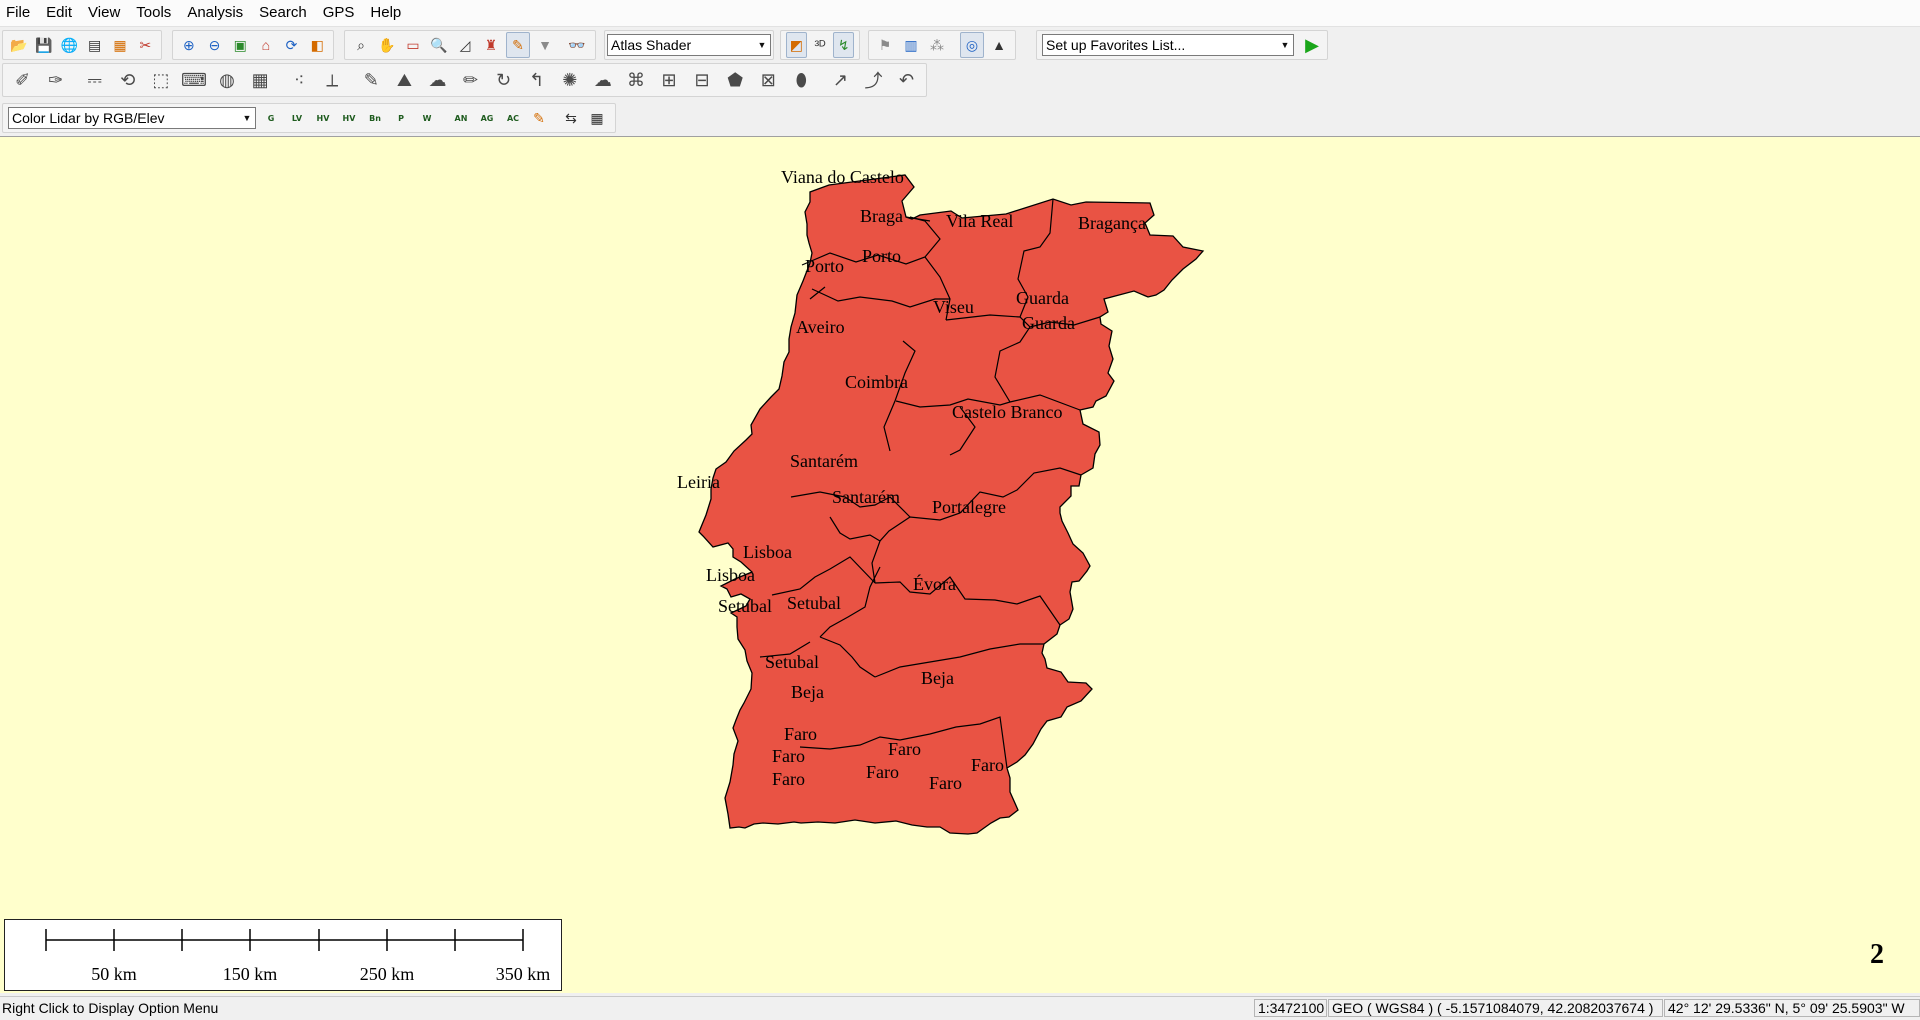  Describe the element at coordinates (1168, 45) in the screenshot. I see `favorites-select: Set up Favorites List... ▼` at that location.